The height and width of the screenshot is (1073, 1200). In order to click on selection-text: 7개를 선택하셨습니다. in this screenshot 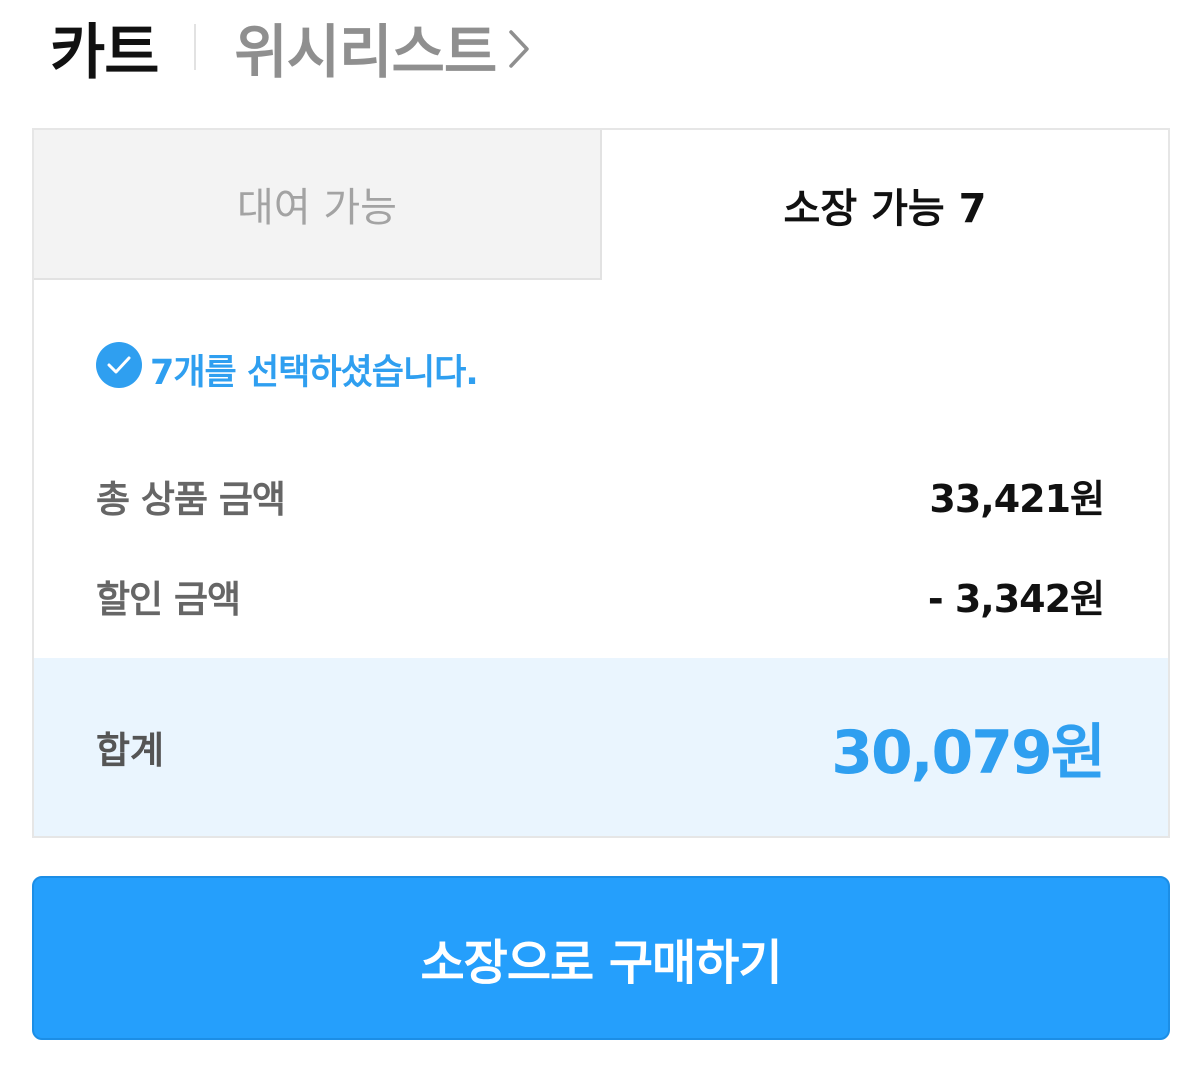, I will do `click(314, 373)`.